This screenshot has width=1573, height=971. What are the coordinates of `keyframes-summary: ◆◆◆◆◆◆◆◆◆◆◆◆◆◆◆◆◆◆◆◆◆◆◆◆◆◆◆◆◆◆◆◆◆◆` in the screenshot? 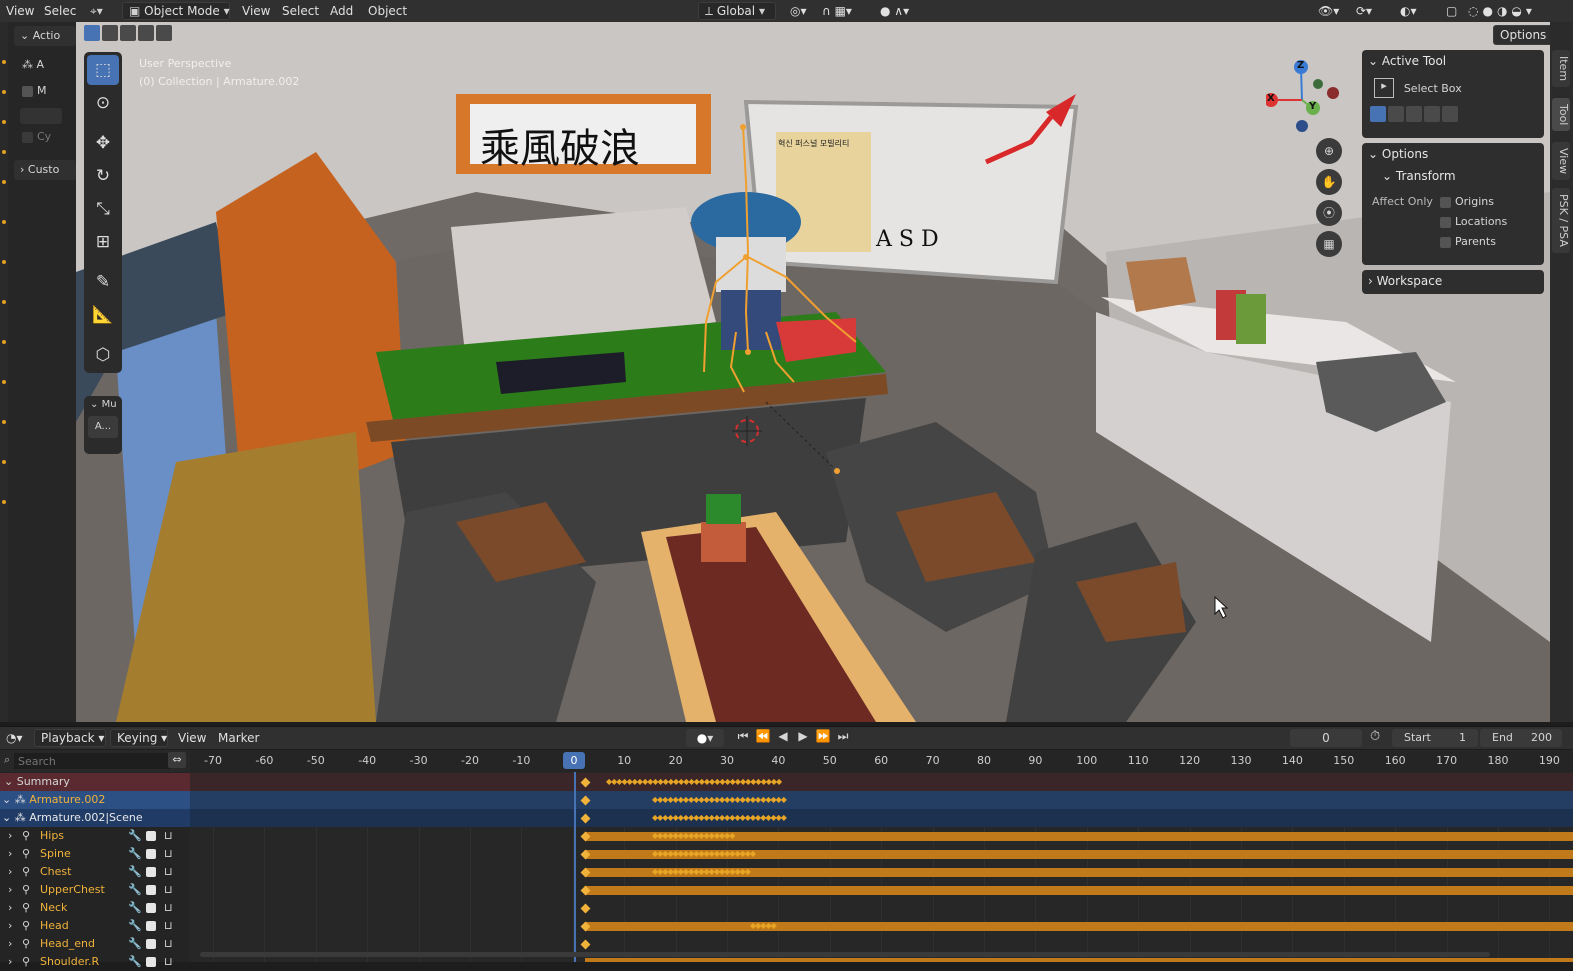 It's located at (694, 782).